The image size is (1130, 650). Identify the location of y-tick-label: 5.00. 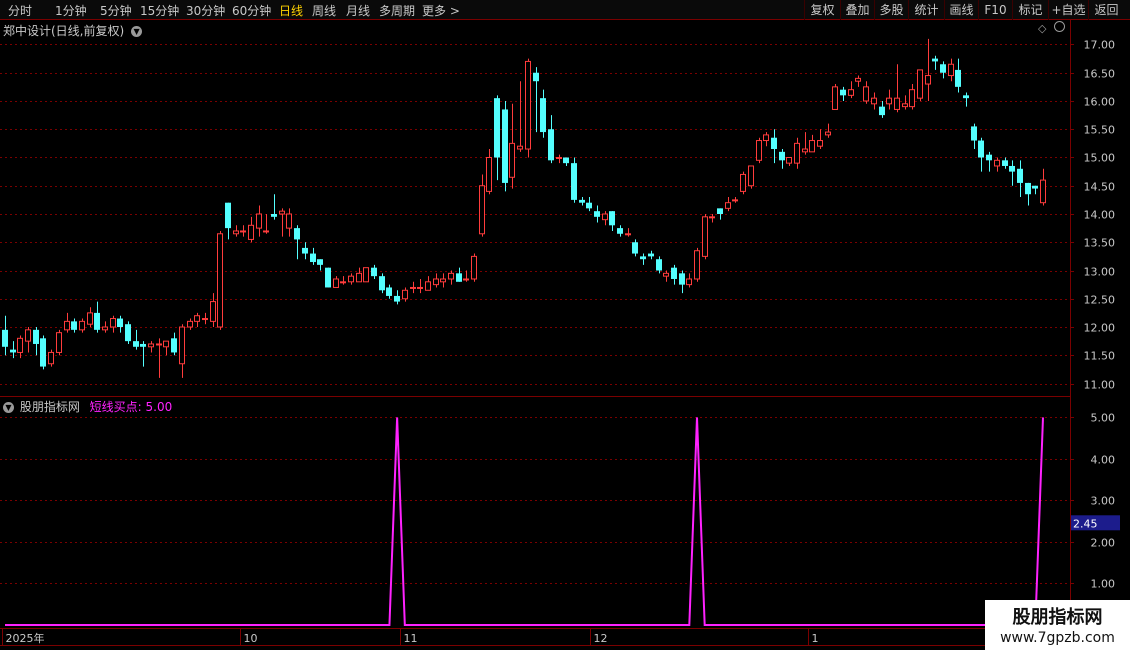
(1103, 418).